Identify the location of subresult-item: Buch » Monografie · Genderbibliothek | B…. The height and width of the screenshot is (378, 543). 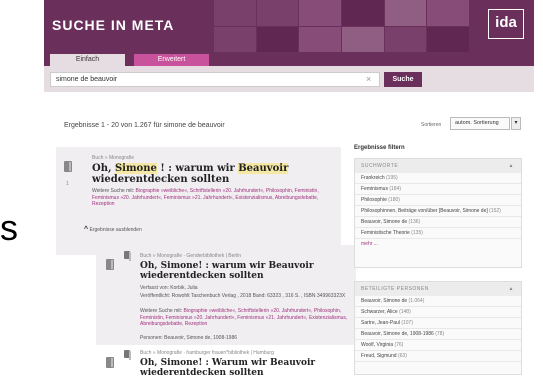
(226, 301).